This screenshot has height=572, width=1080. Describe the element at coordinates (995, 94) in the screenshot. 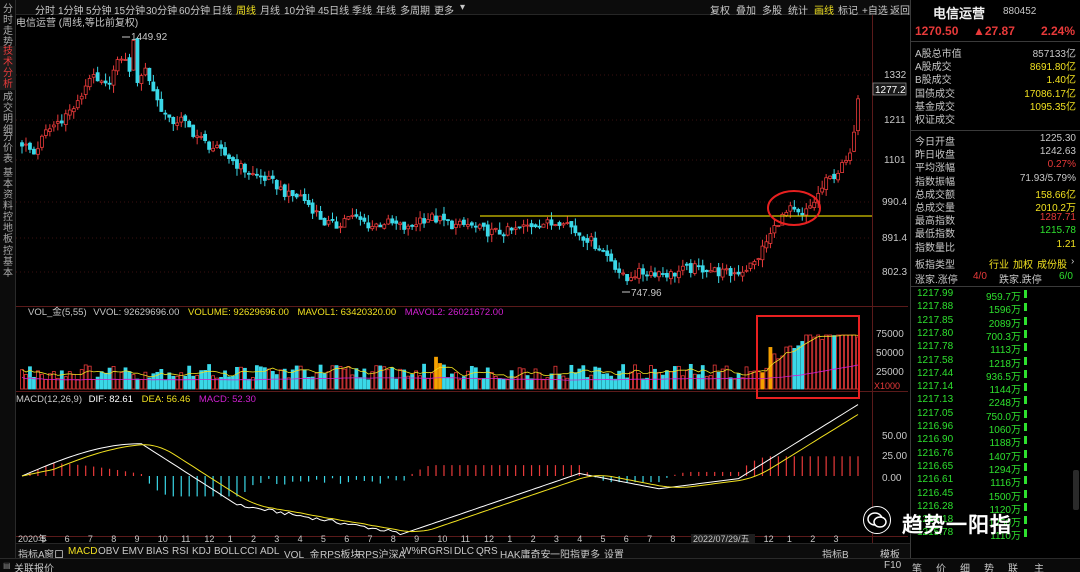

I see `quote-field: 国债成交 17086.17亿` at that location.